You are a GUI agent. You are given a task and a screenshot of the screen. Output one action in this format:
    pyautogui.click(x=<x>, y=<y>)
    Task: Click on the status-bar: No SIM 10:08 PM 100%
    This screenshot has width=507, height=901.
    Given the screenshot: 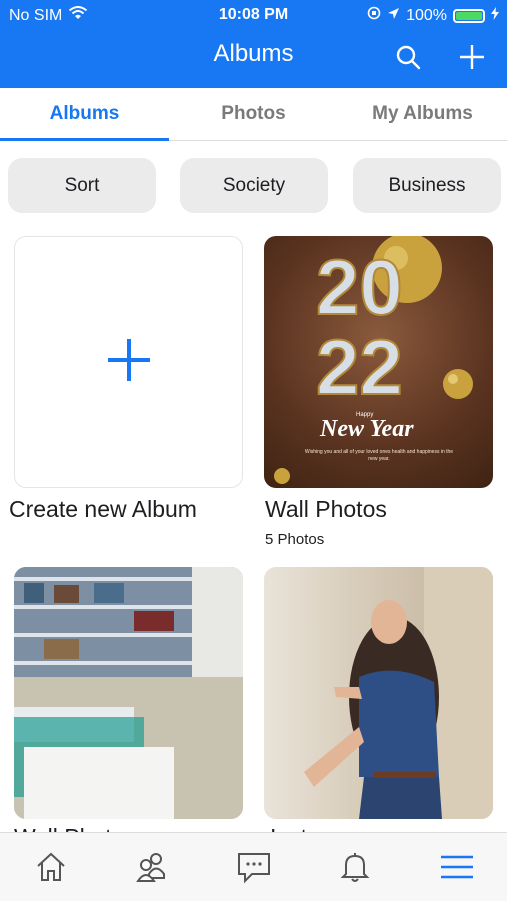 What is the action you would take?
    pyautogui.click(x=253, y=15)
    